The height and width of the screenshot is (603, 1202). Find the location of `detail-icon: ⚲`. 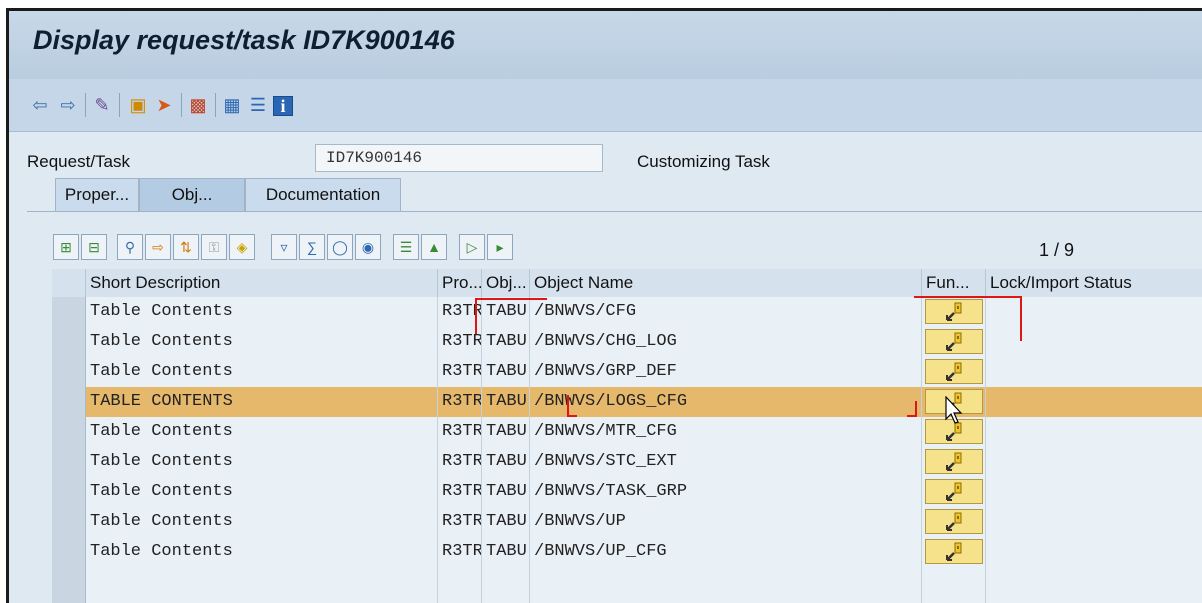

detail-icon: ⚲ is located at coordinates (130, 247).